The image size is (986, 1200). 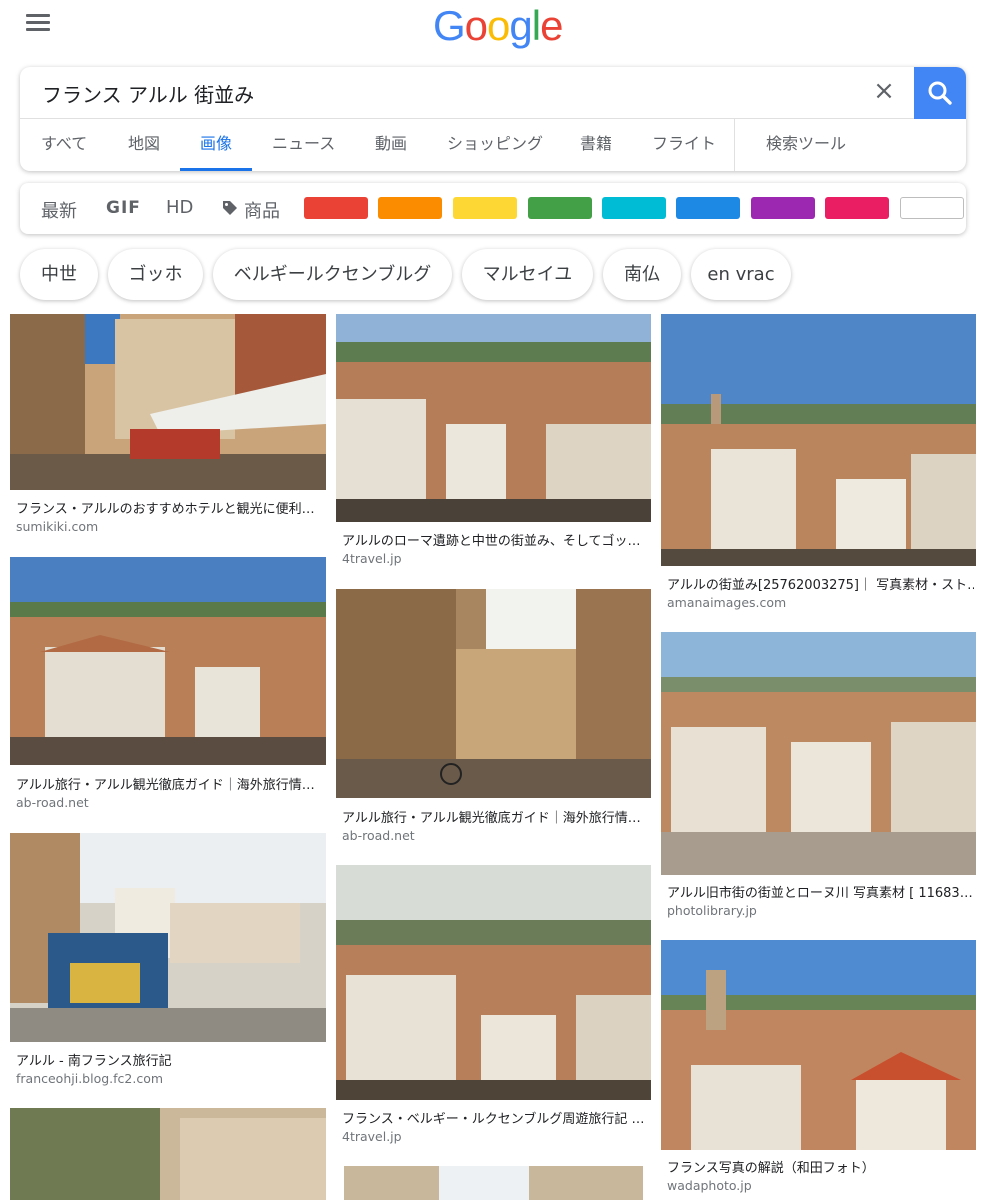 What do you see at coordinates (144, 145) in the screenshot?
I see `tab-maps: 地図` at bounding box center [144, 145].